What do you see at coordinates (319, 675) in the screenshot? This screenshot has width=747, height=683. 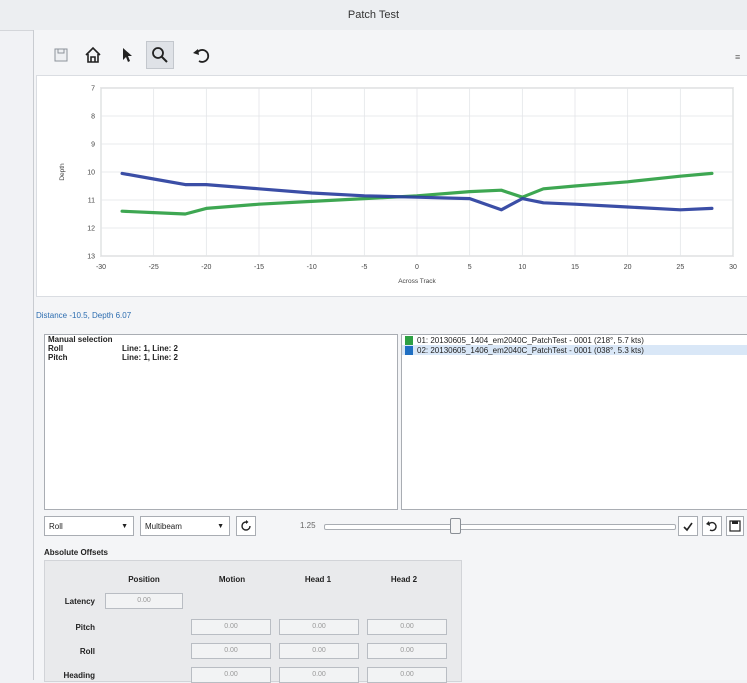 I see `heading-head1-field: 0.00` at bounding box center [319, 675].